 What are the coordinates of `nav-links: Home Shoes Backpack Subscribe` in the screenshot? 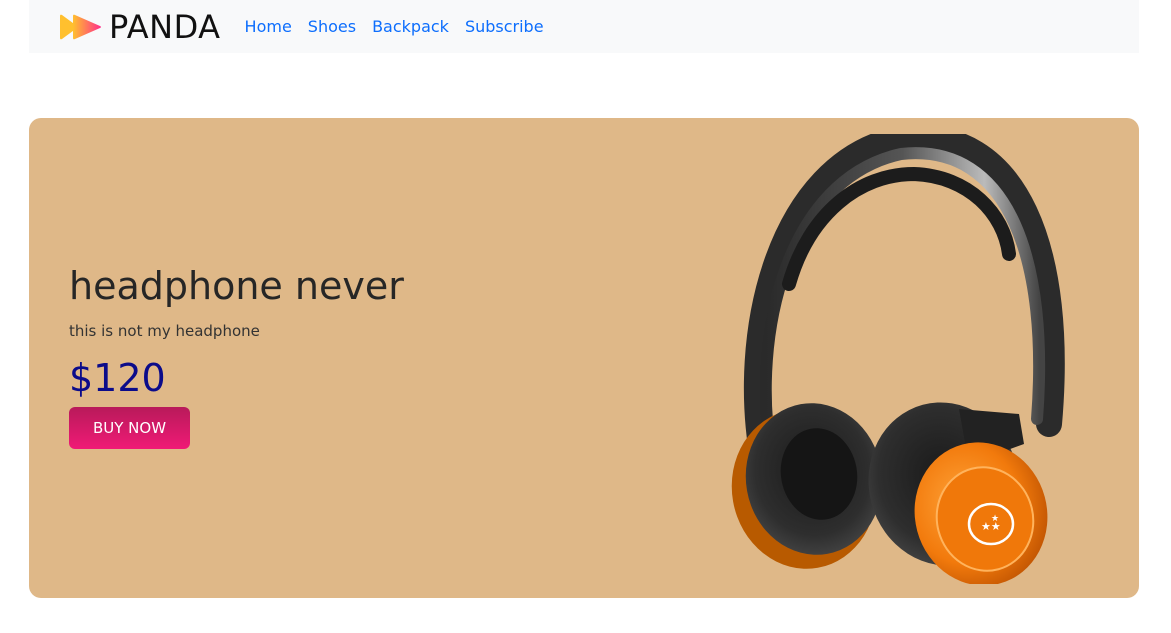 It's located at (394, 26).